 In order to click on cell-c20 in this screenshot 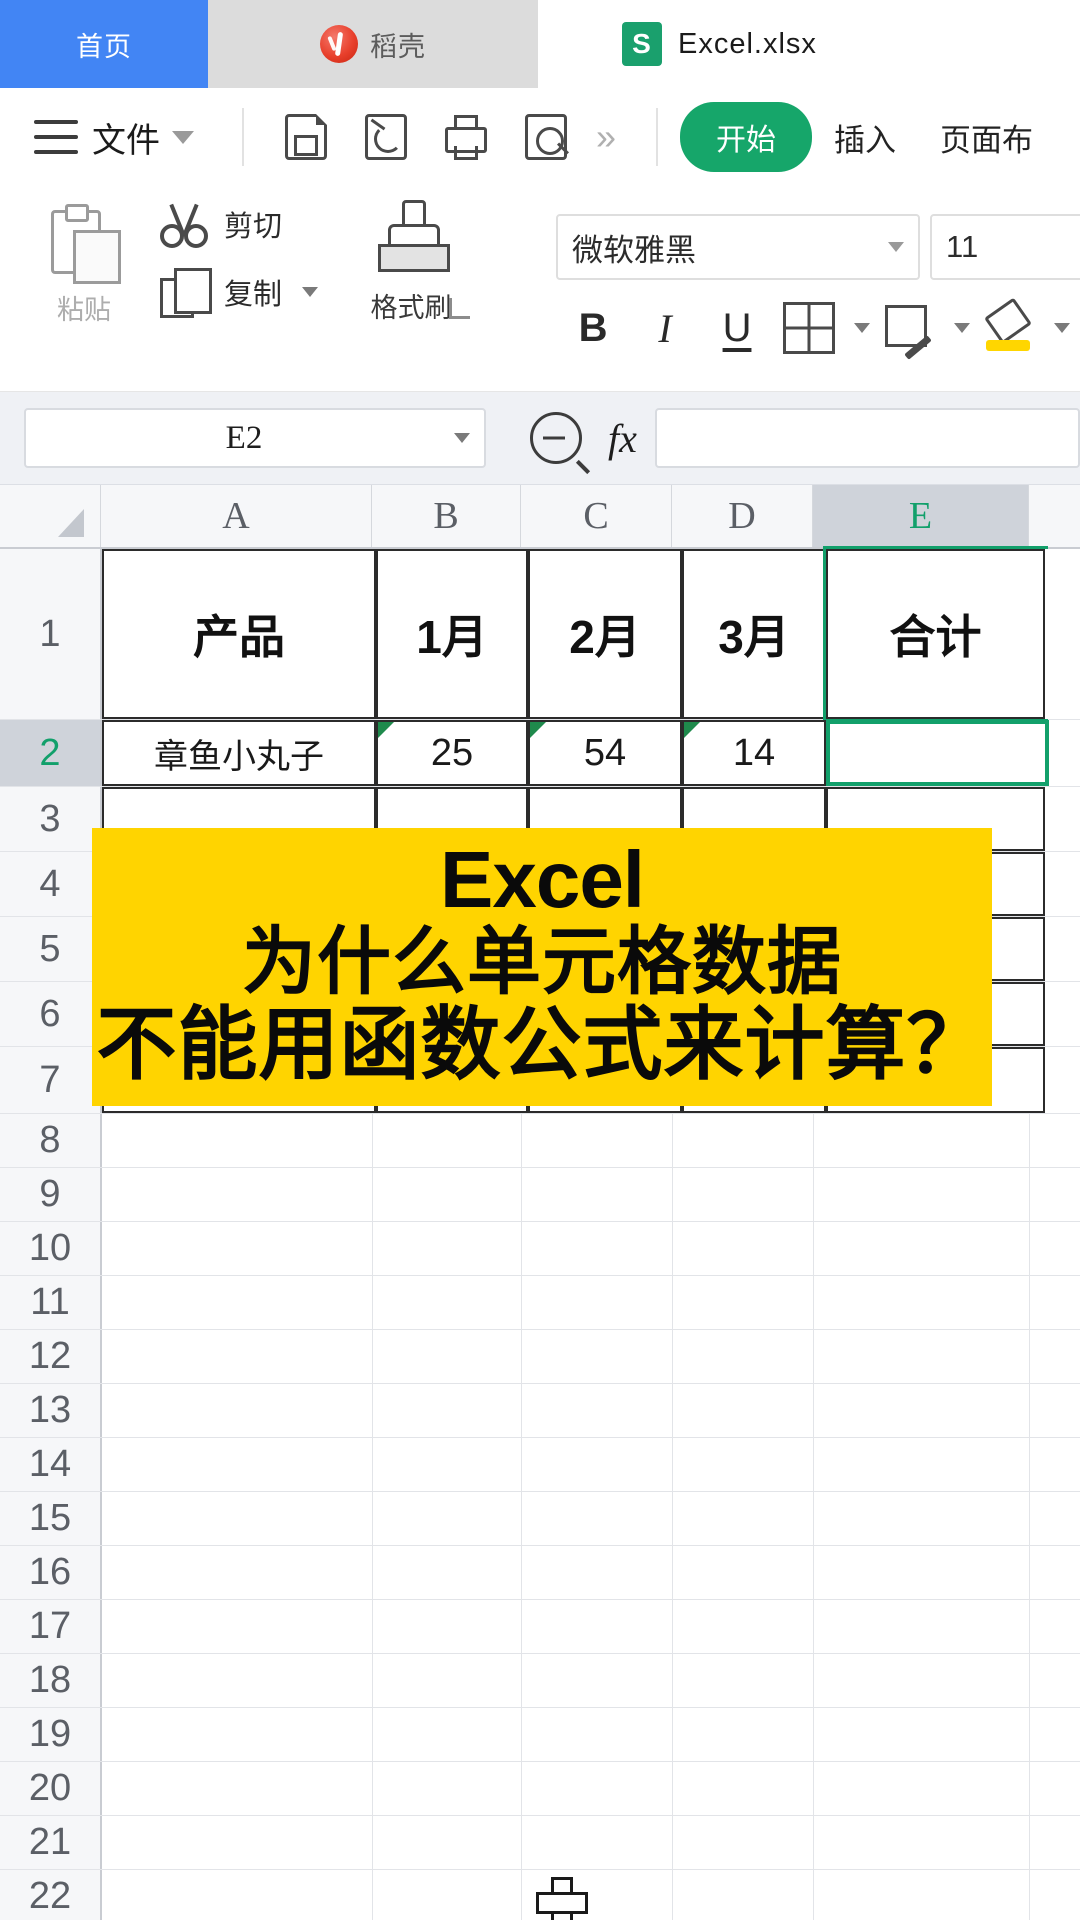, I will do `click(597, 1788)`.